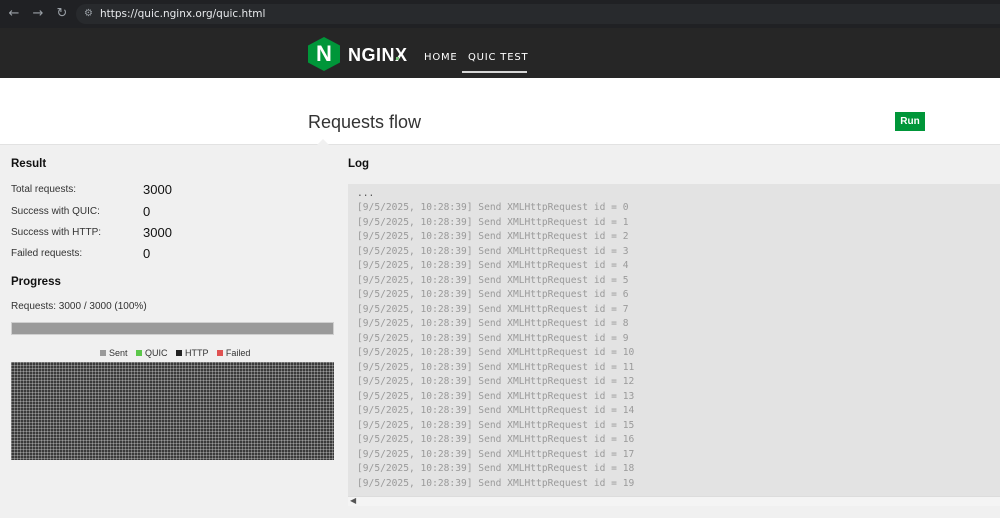 This screenshot has height=518, width=1000. I want to click on legend-label-http: HTTP, so click(197, 353).